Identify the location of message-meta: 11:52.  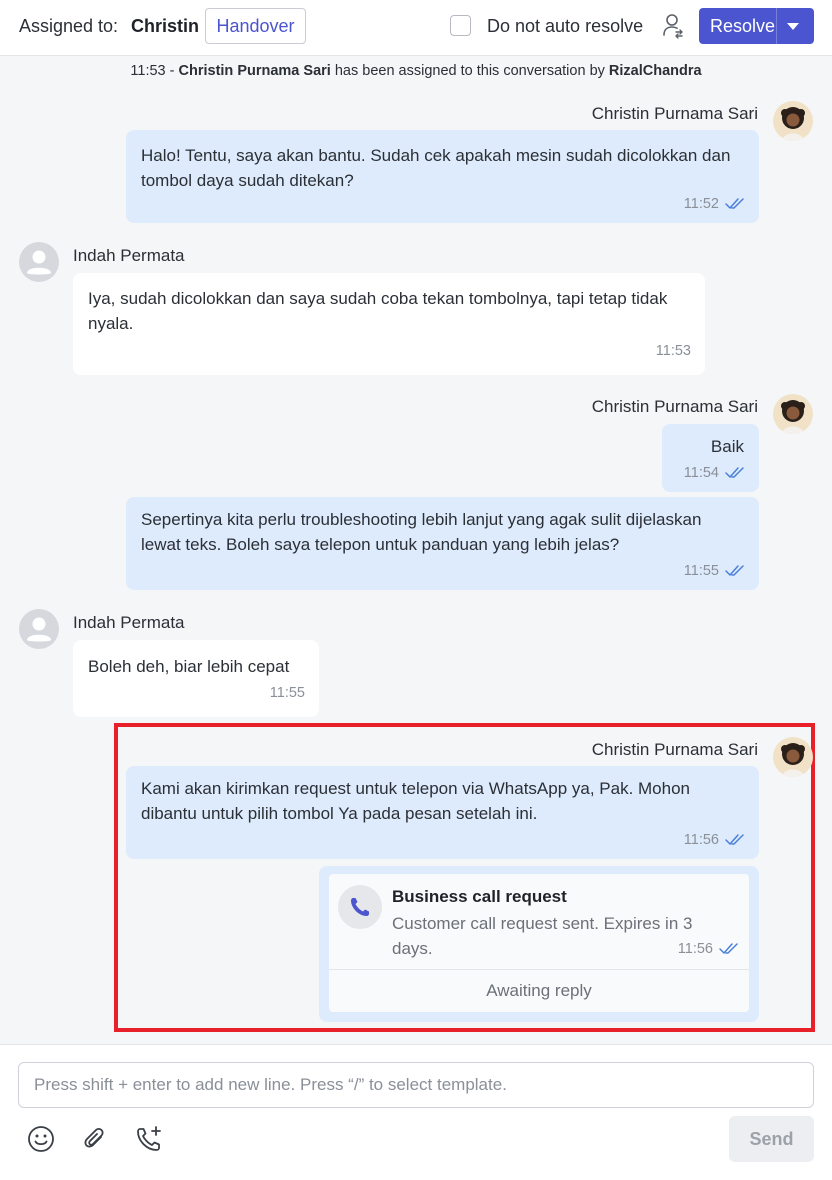
(714, 204).